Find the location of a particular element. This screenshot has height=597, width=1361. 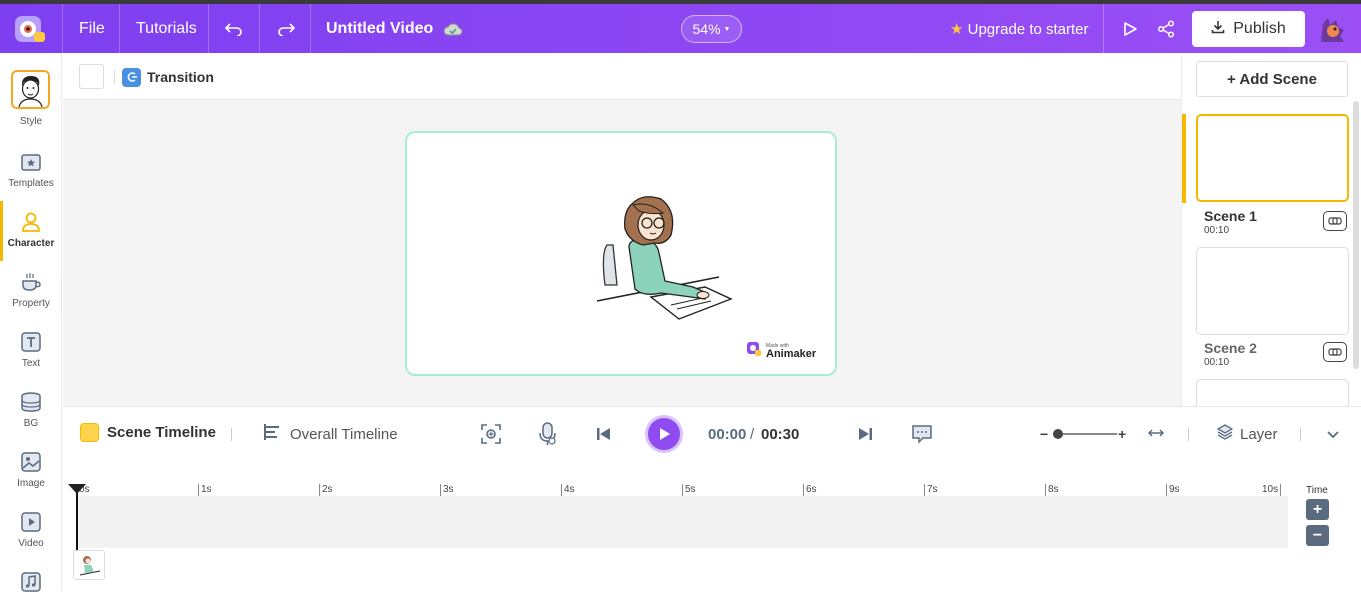

sidebar-label-bg: BG is located at coordinates (31, 423).